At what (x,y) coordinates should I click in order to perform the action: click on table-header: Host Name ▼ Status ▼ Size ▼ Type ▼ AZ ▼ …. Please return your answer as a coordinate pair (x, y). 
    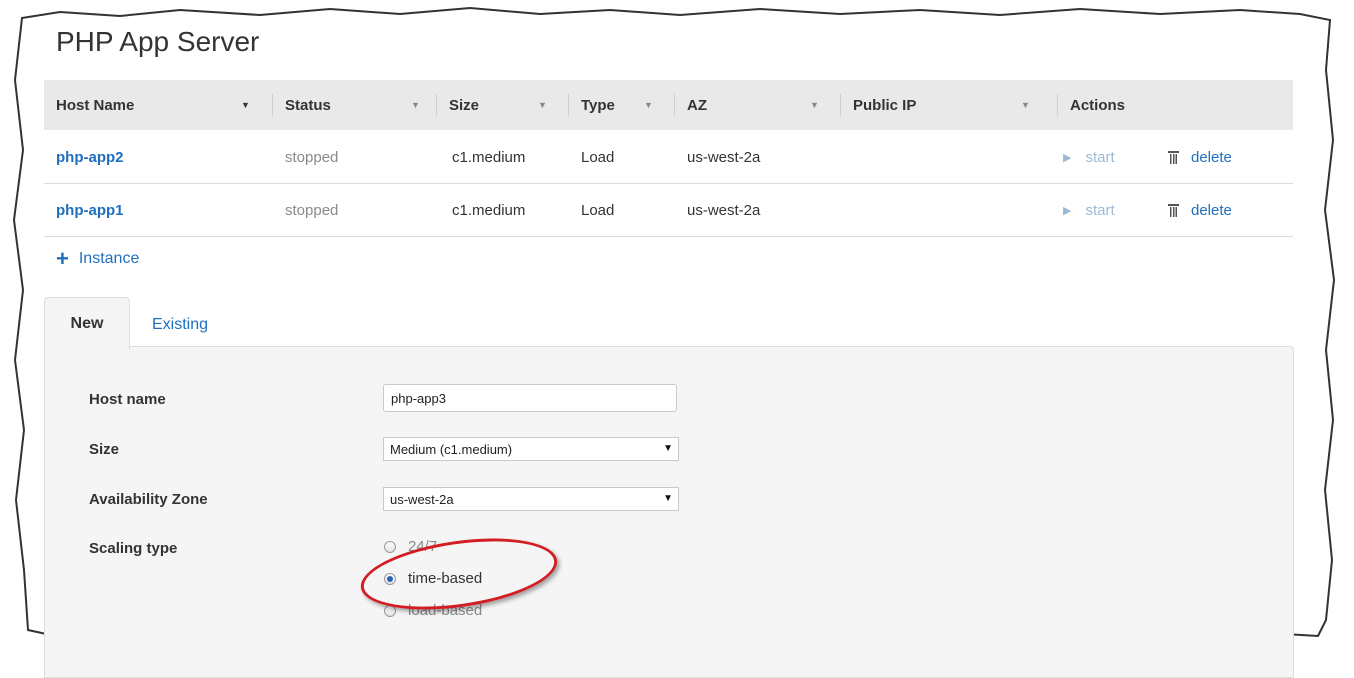
    Looking at the image, I should click on (668, 105).